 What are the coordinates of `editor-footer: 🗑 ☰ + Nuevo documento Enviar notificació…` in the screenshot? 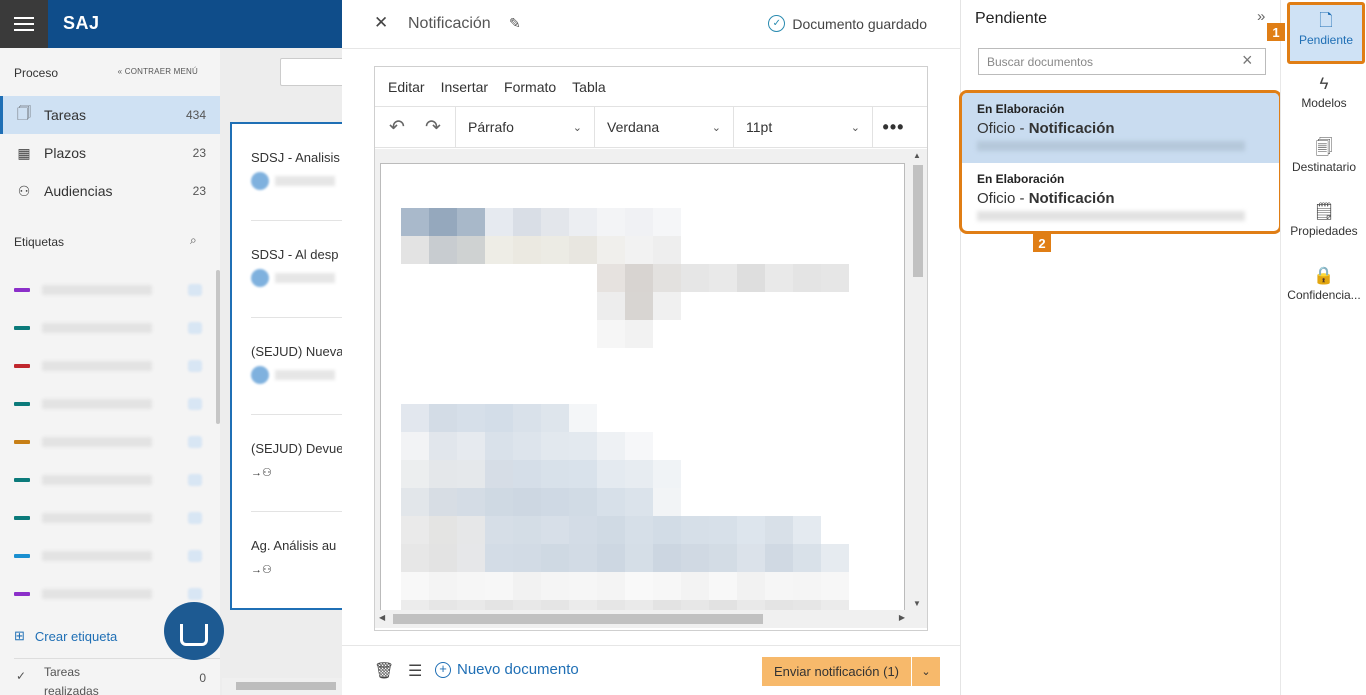 It's located at (651, 670).